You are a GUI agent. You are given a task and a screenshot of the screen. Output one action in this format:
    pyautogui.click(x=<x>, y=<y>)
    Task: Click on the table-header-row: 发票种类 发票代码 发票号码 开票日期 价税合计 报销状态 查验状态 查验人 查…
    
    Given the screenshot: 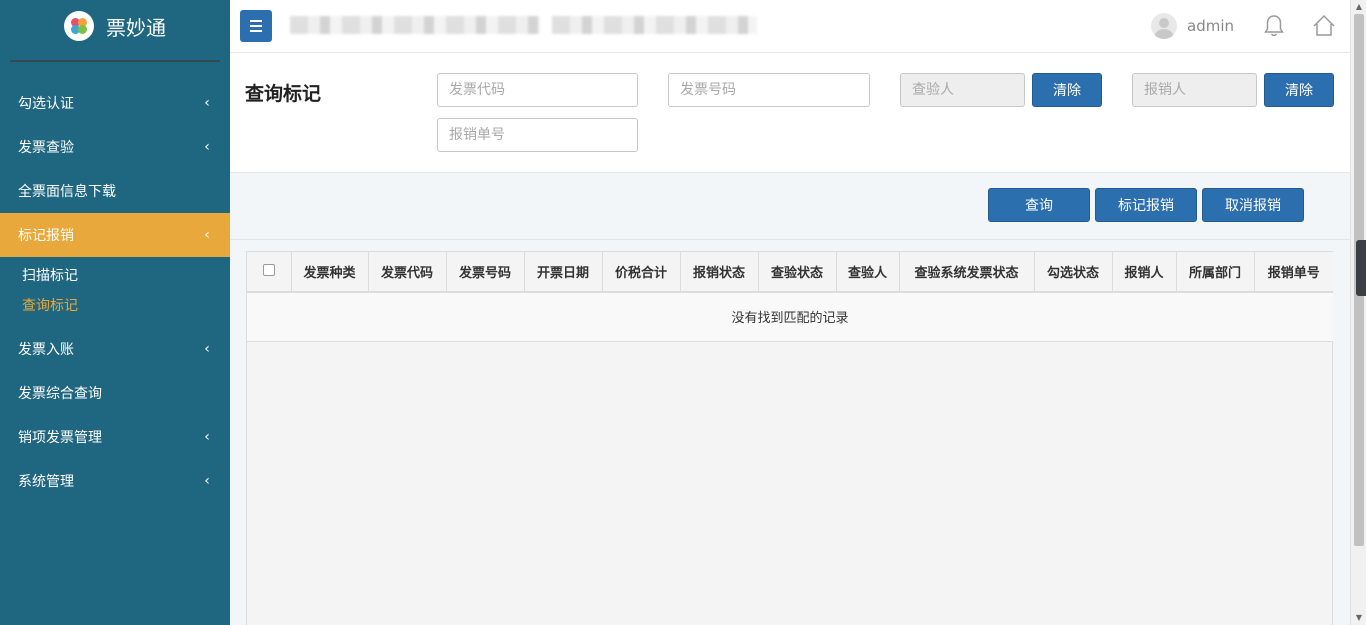 What is the action you would take?
    pyautogui.click(x=790, y=272)
    